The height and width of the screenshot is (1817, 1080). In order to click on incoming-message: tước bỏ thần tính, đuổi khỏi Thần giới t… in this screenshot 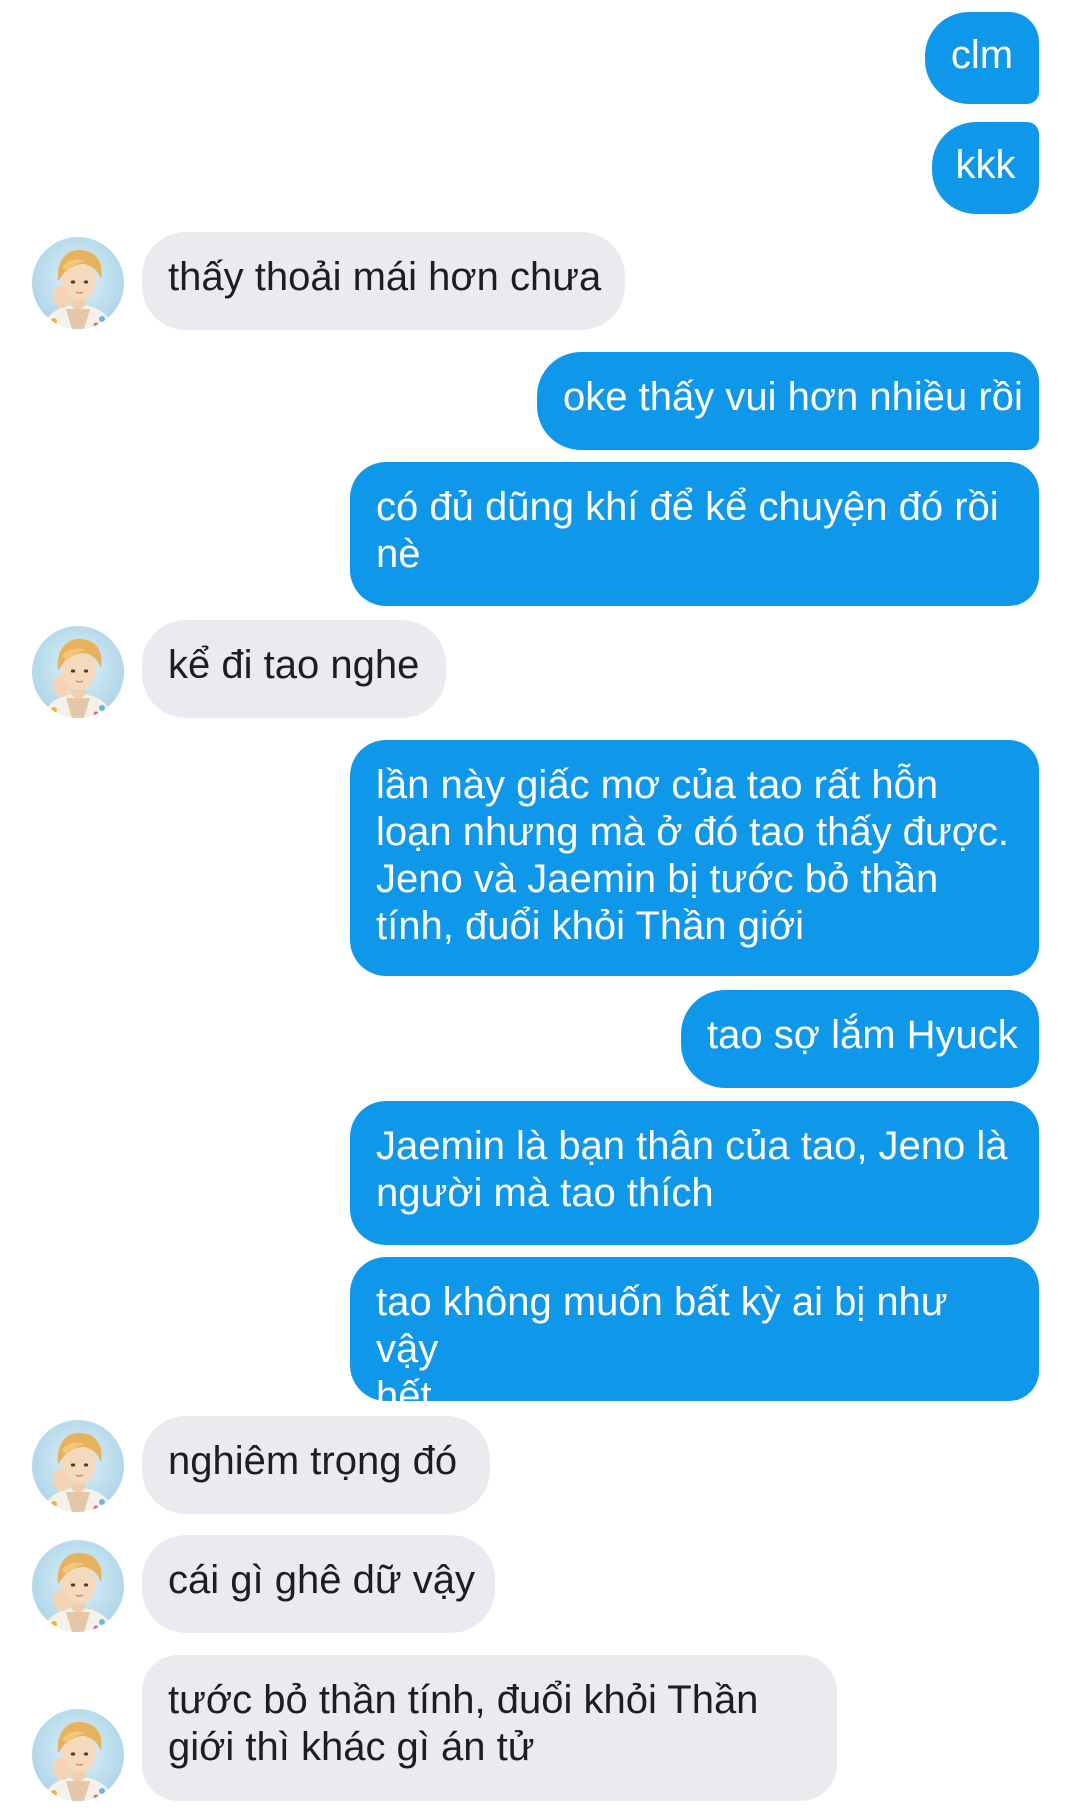, I will do `click(489, 1728)`.